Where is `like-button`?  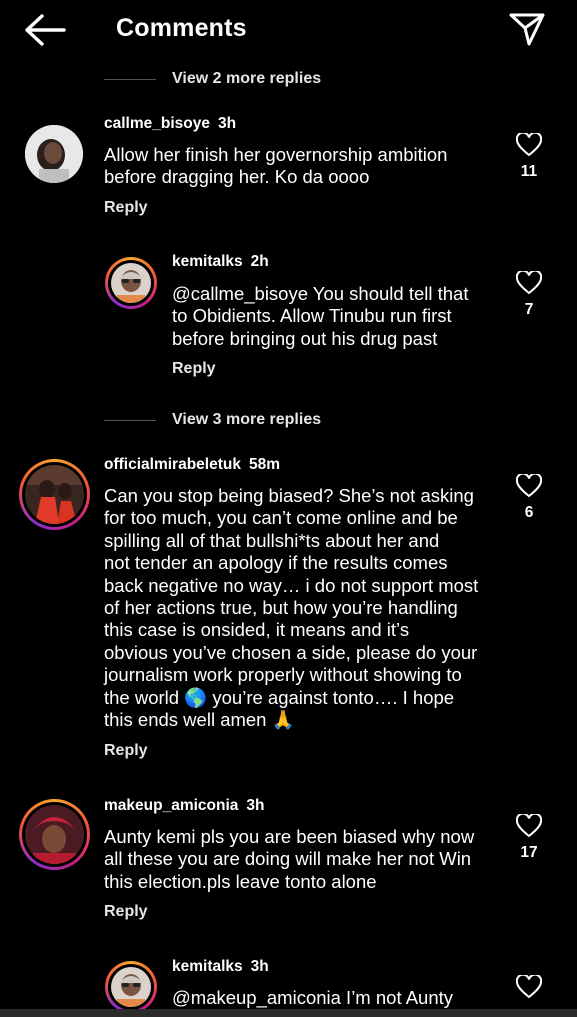 like-button is located at coordinates (529, 987).